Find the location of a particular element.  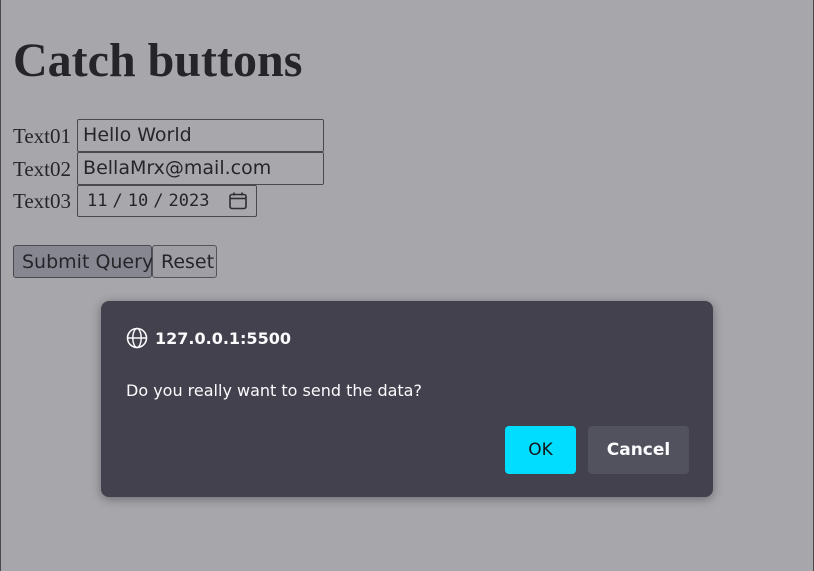

cancel-button: Cancel is located at coordinates (638, 450).